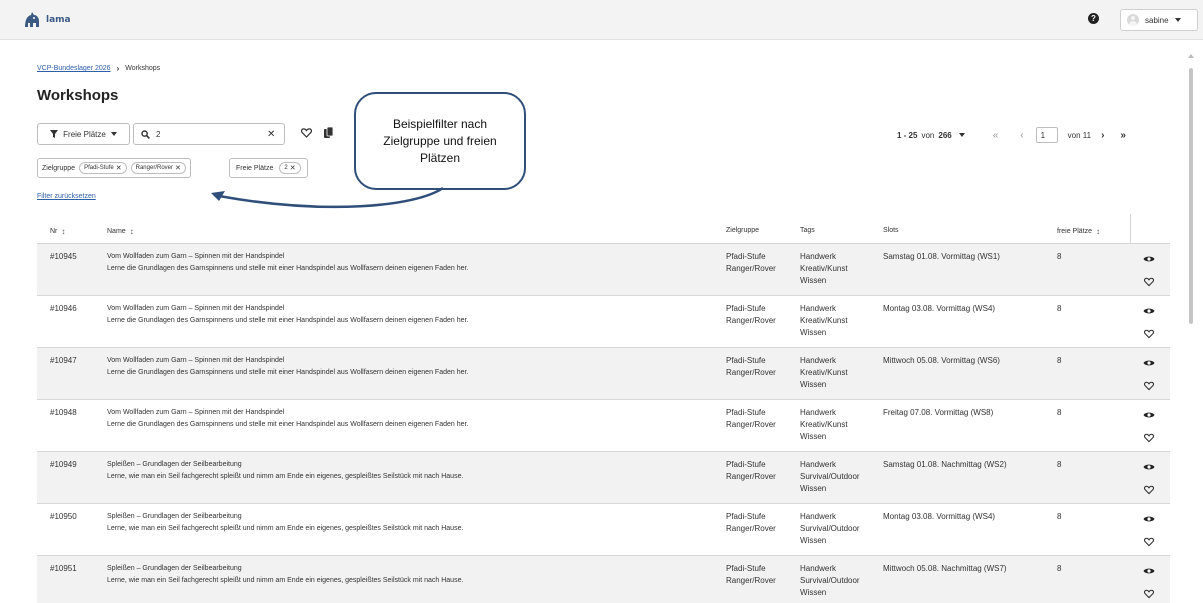 The image size is (1203, 603). I want to click on pagination: 1 - 25 von 266 « ‹ von 11 › », so click(1011, 135).